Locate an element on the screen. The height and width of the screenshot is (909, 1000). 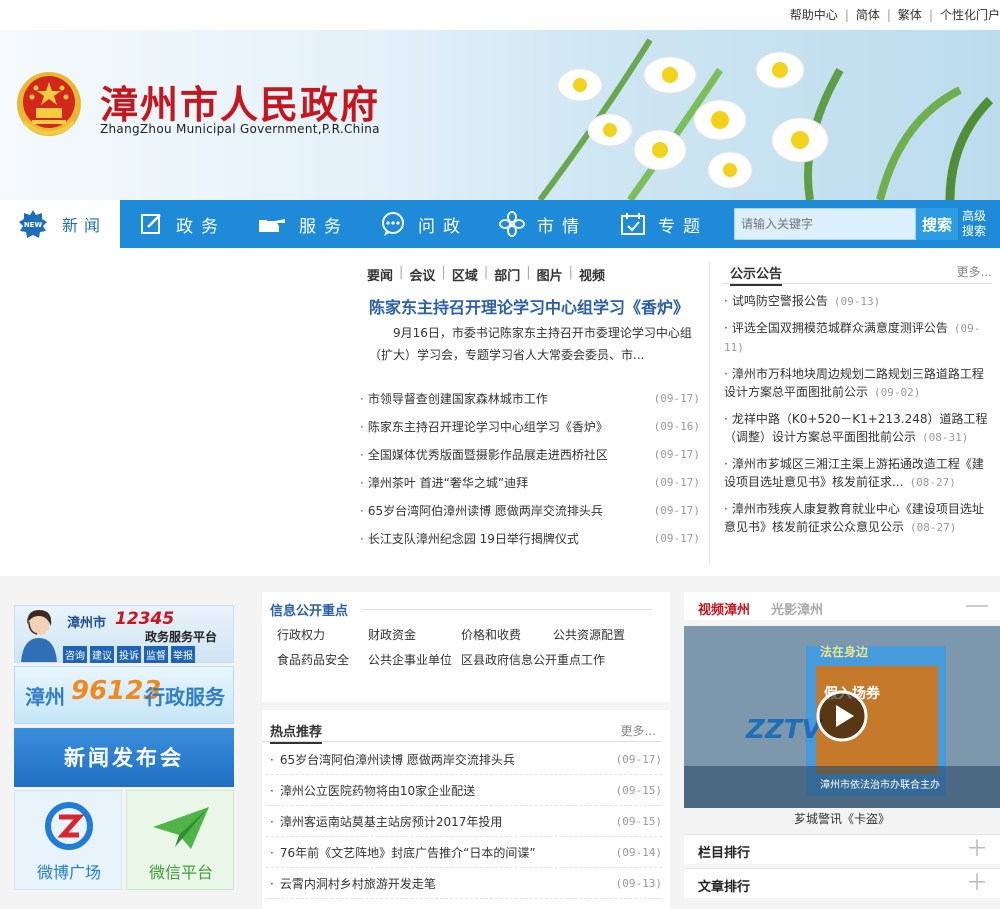
nav-label: 政务 is located at coordinates (201, 226).